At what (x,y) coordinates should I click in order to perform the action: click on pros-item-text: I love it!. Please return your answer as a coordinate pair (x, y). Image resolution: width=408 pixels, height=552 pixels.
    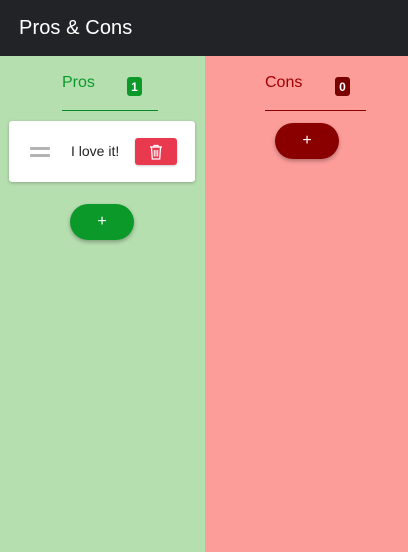
    Looking at the image, I should click on (95, 151).